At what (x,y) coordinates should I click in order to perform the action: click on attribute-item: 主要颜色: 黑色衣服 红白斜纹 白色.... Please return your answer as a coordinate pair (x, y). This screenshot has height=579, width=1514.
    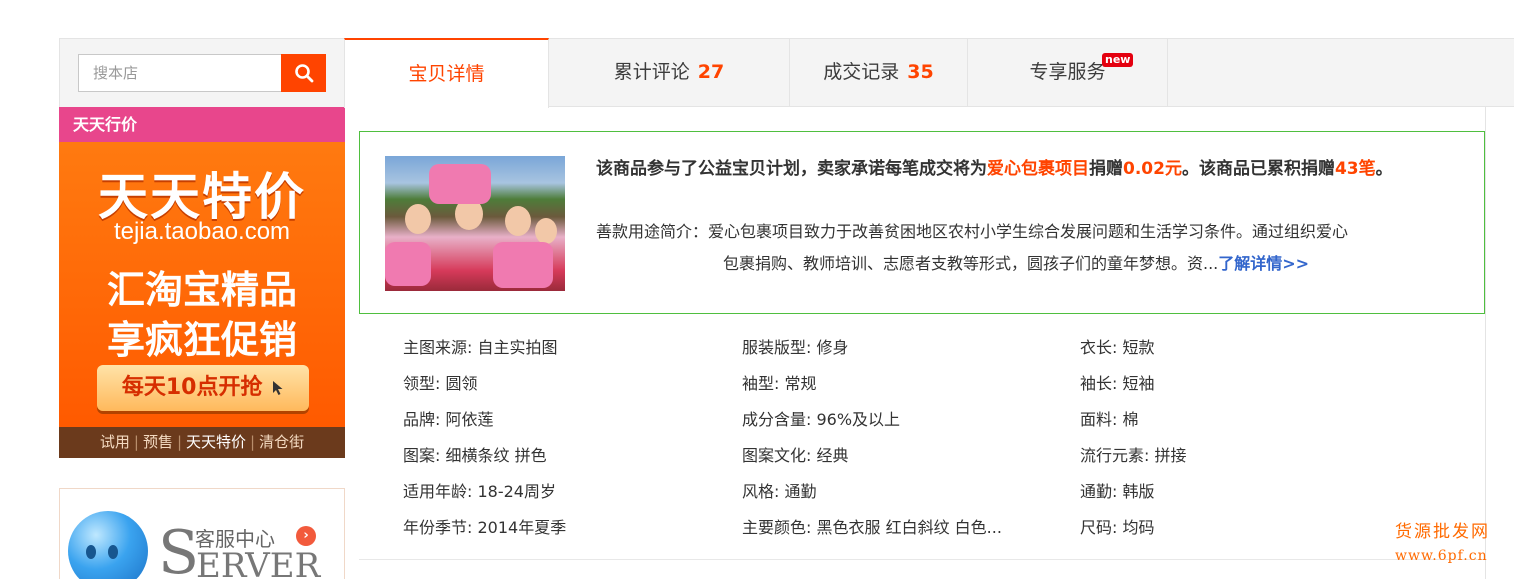
    Looking at the image, I should click on (872, 527).